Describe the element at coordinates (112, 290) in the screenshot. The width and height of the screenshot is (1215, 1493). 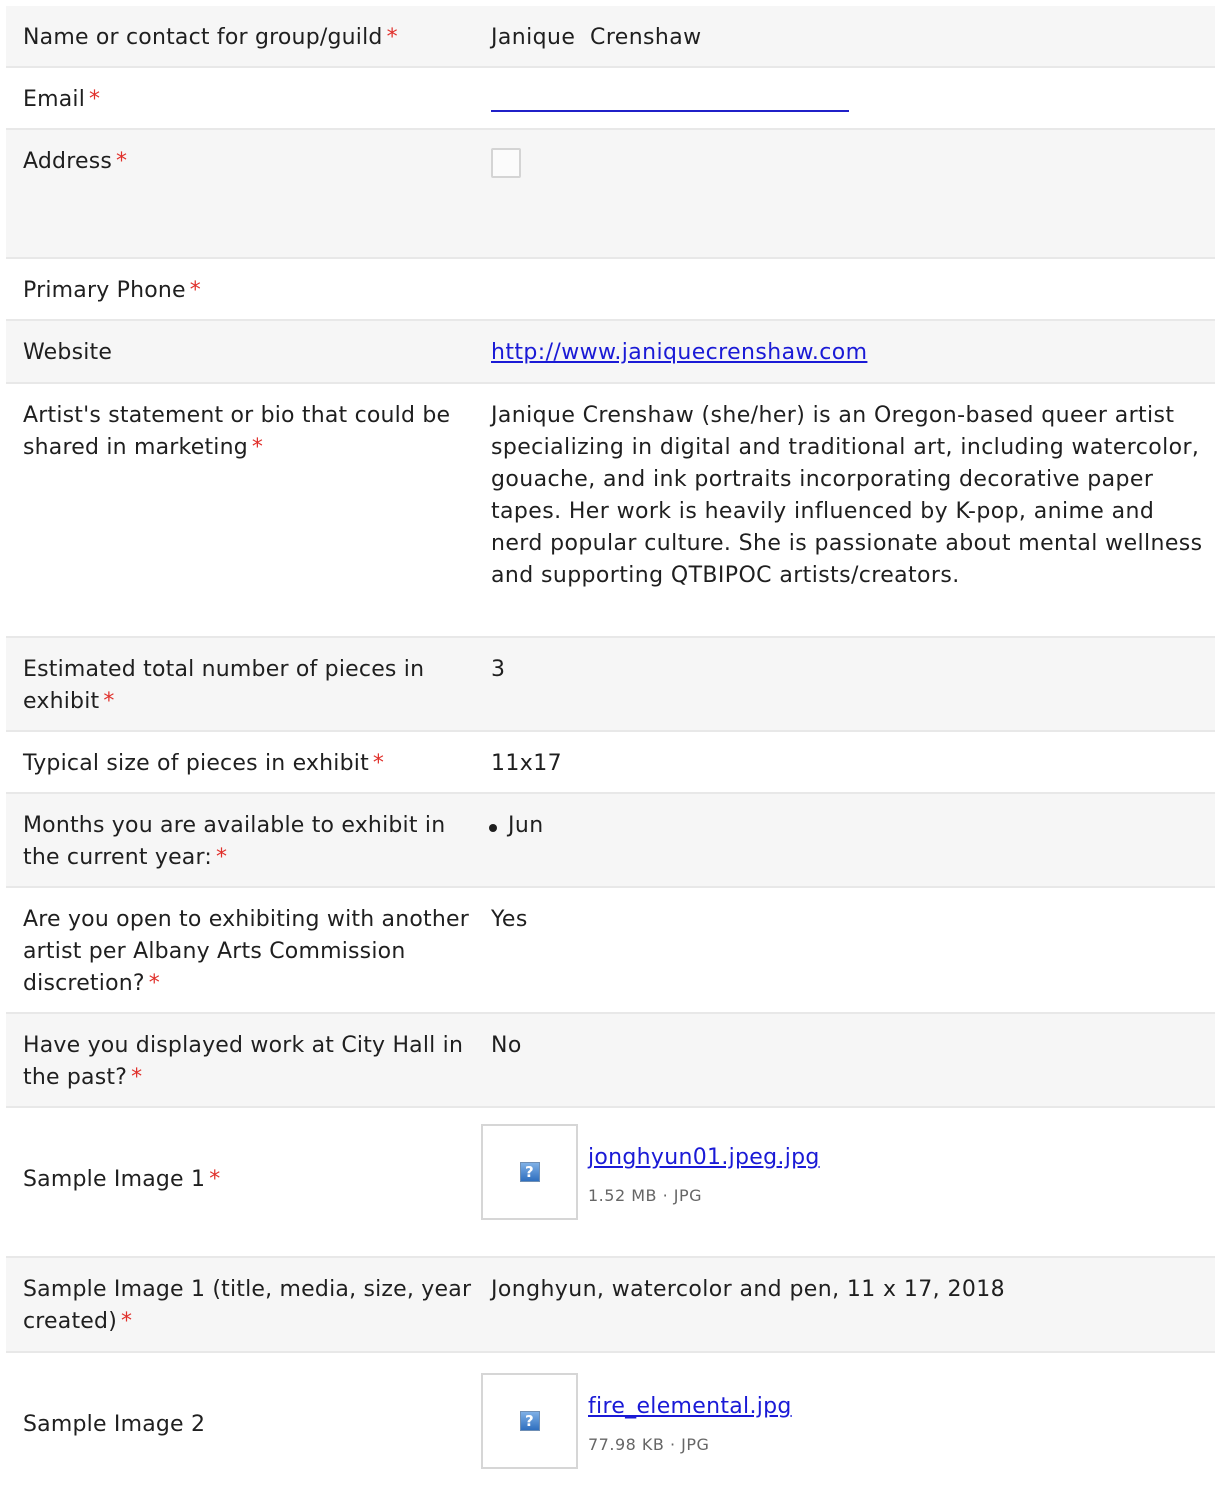
I see `field-label-phone: Primary Phone *` at that location.